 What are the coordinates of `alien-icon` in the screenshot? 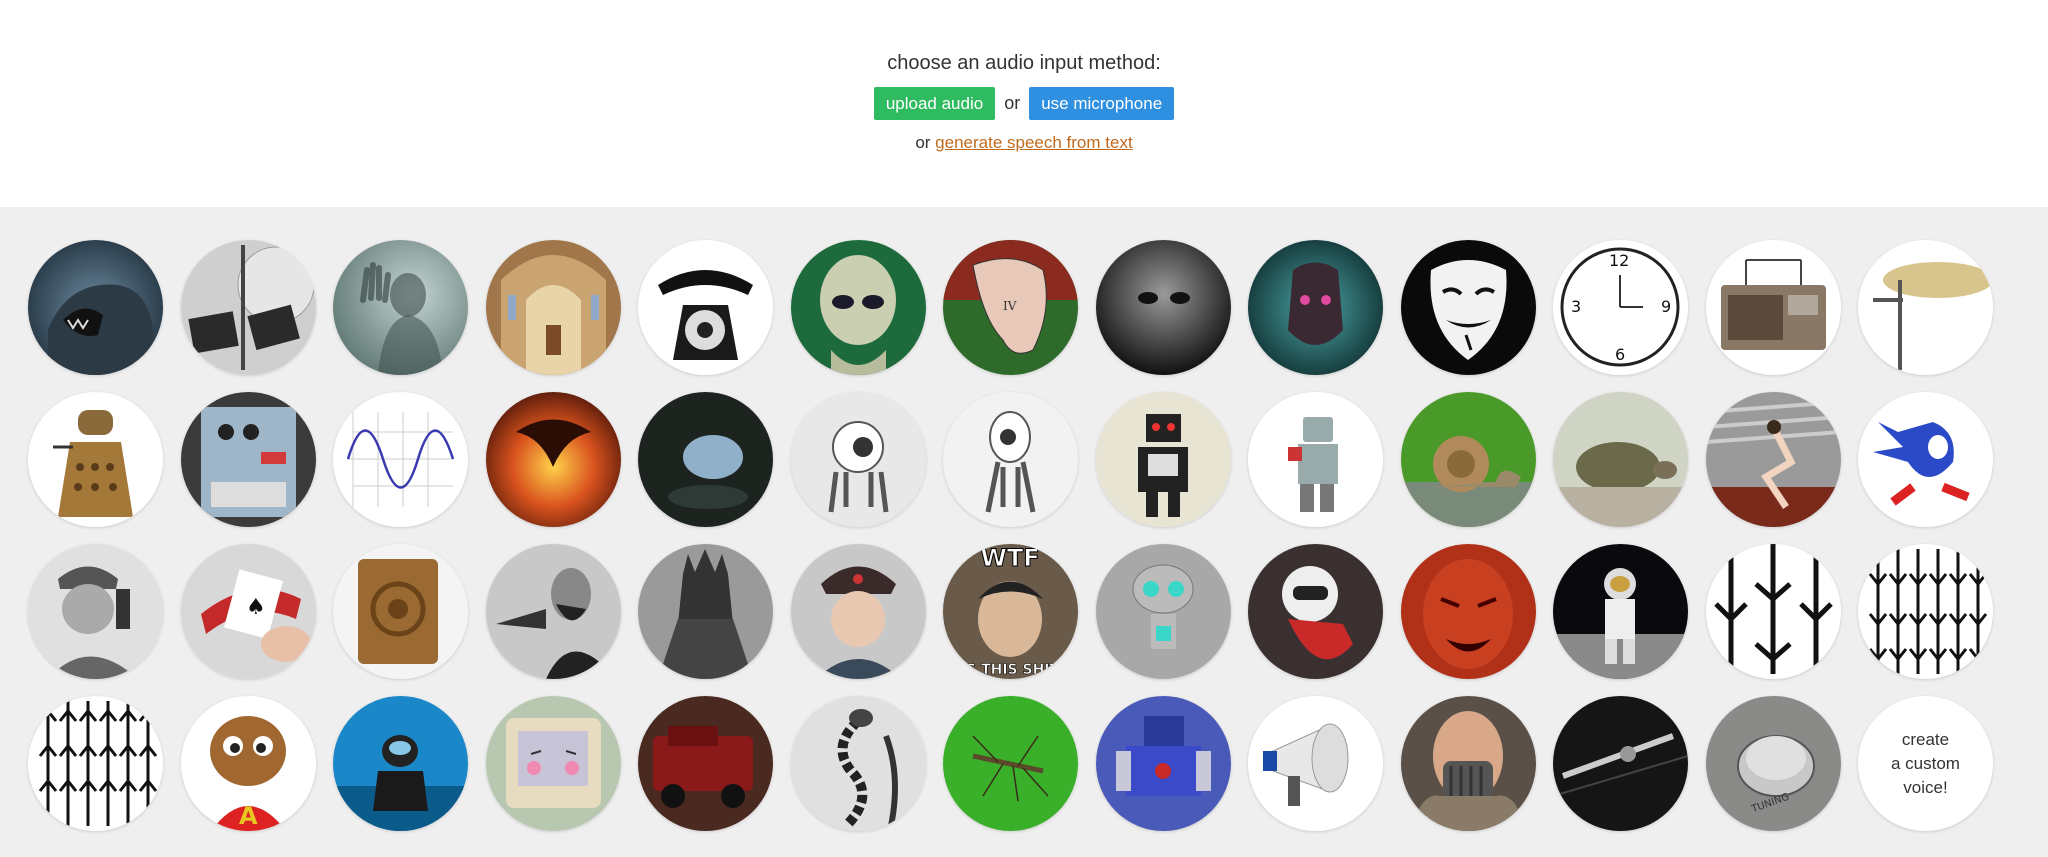 It's located at (858, 307).